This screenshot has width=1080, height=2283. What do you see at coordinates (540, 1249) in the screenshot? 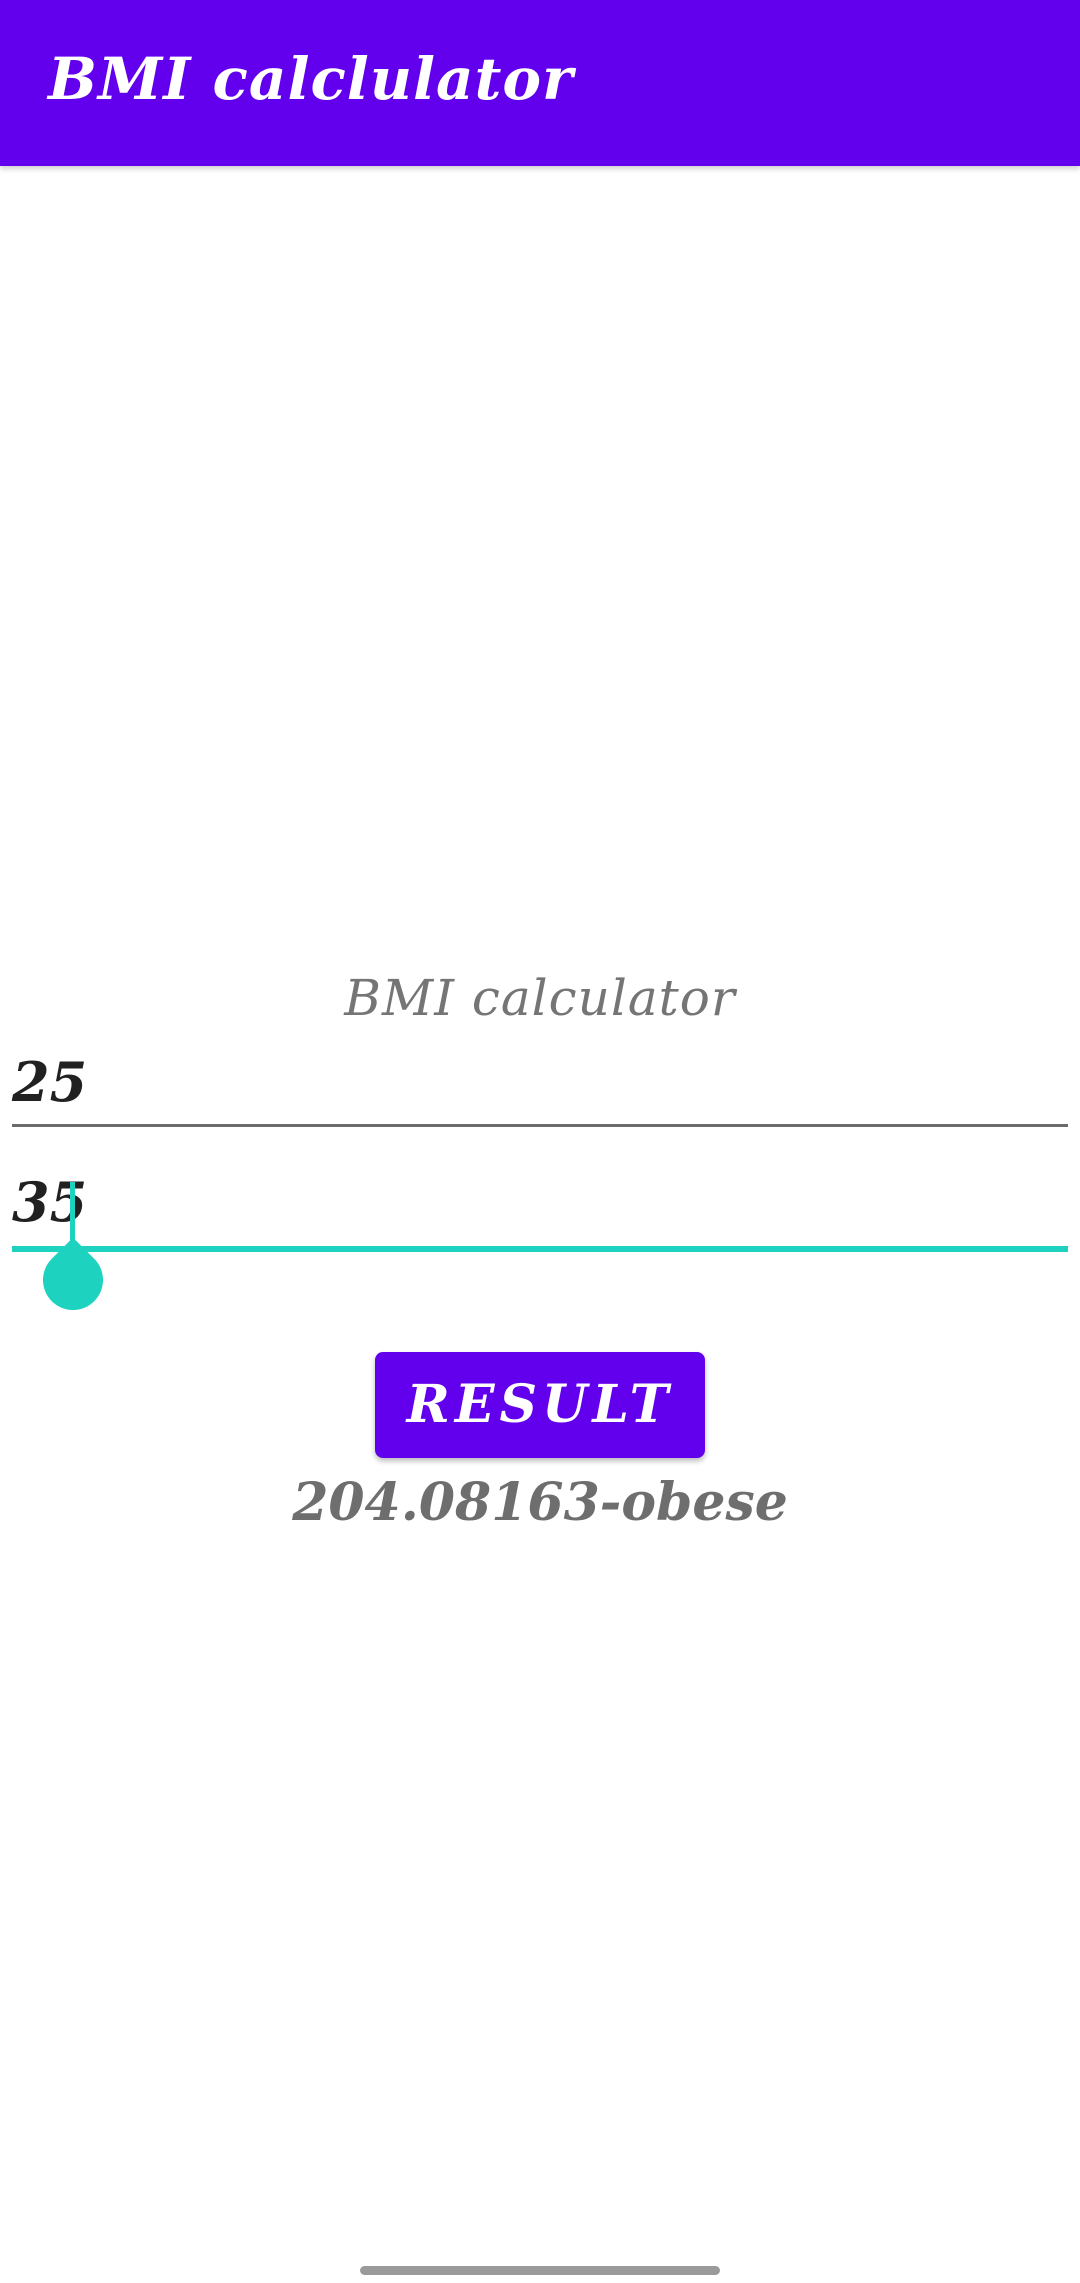
I see `second-input-underline-focused` at bounding box center [540, 1249].